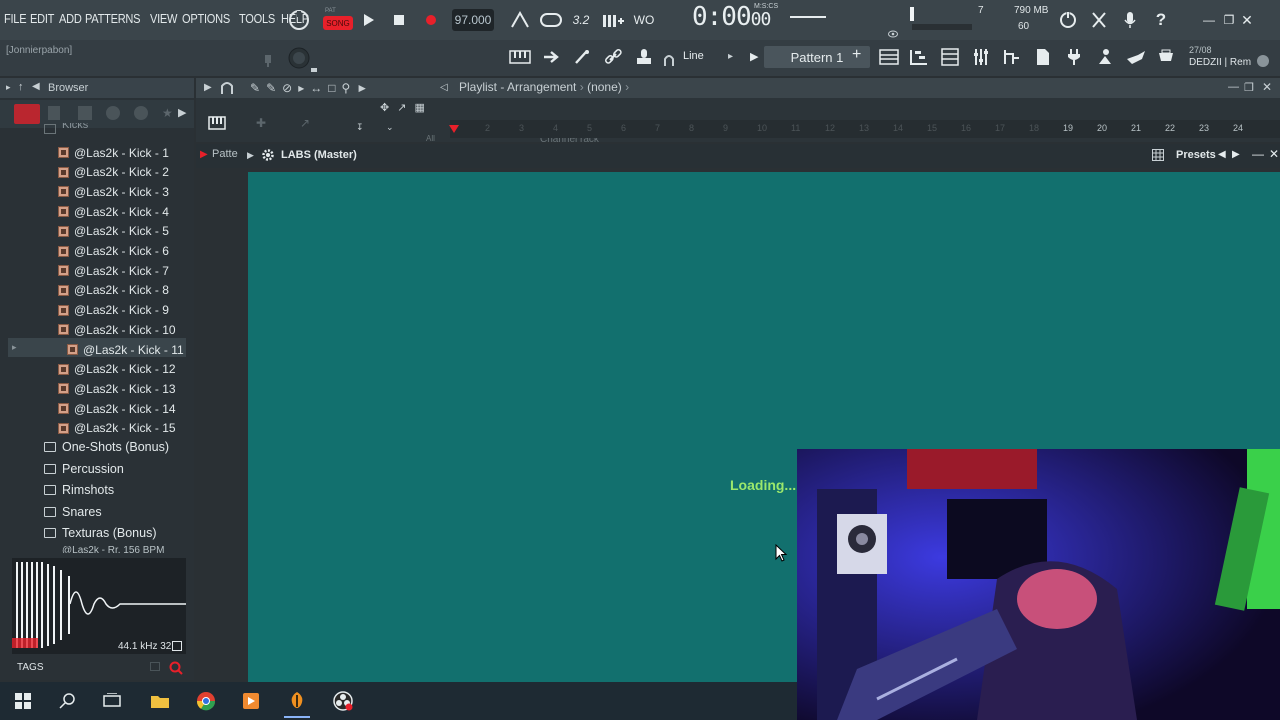 This screenshot has width=1280, height=720. Describe the element at coordinates (70, 18) in the screenshot. I see `menu-add: ADD` at that location.